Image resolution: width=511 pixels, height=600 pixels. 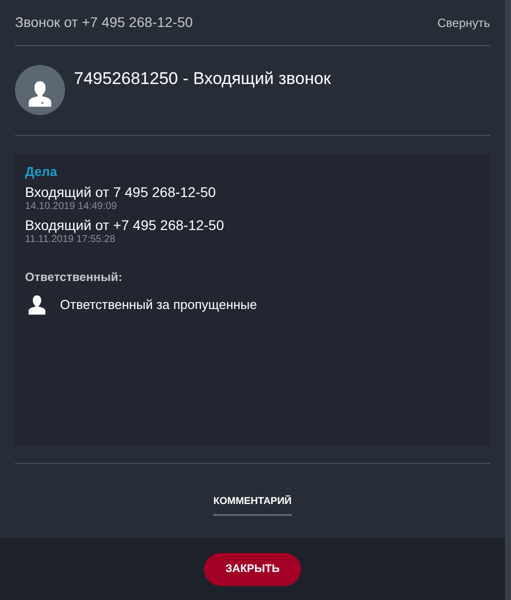 I want to click on deal-date: 11.11.2019 17:55:28, so click(x=70, y=240).